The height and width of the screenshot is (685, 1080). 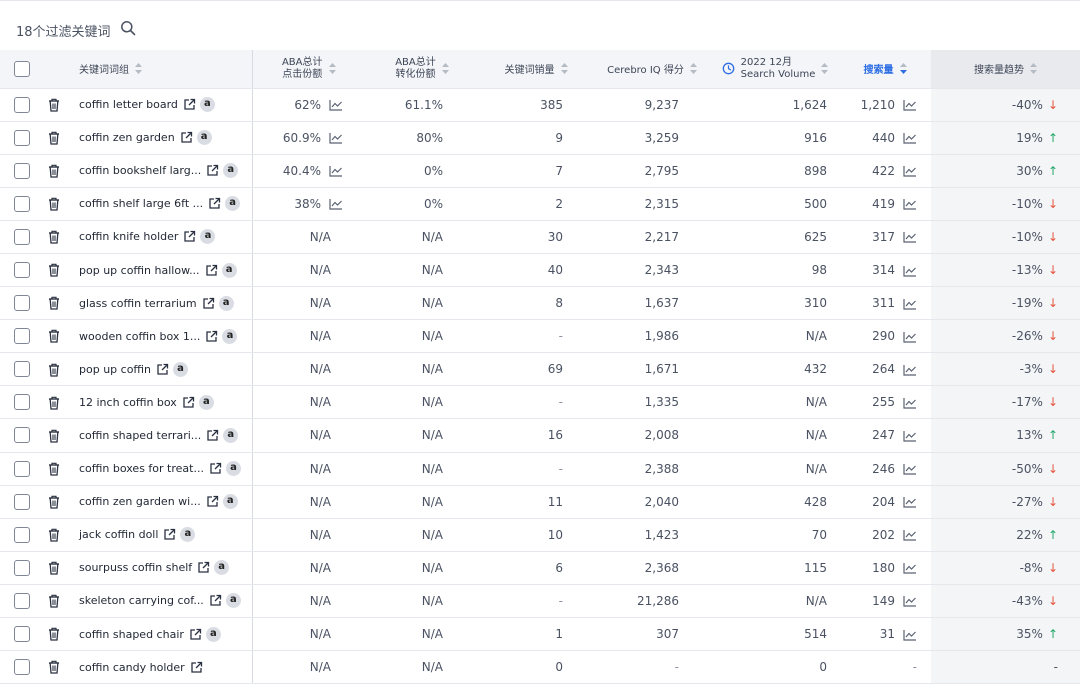 What do you see at coordinates (132, 667) in the screenshot?
I see `keyword-text: coffin candy holder` at bounding box center [132, 667].